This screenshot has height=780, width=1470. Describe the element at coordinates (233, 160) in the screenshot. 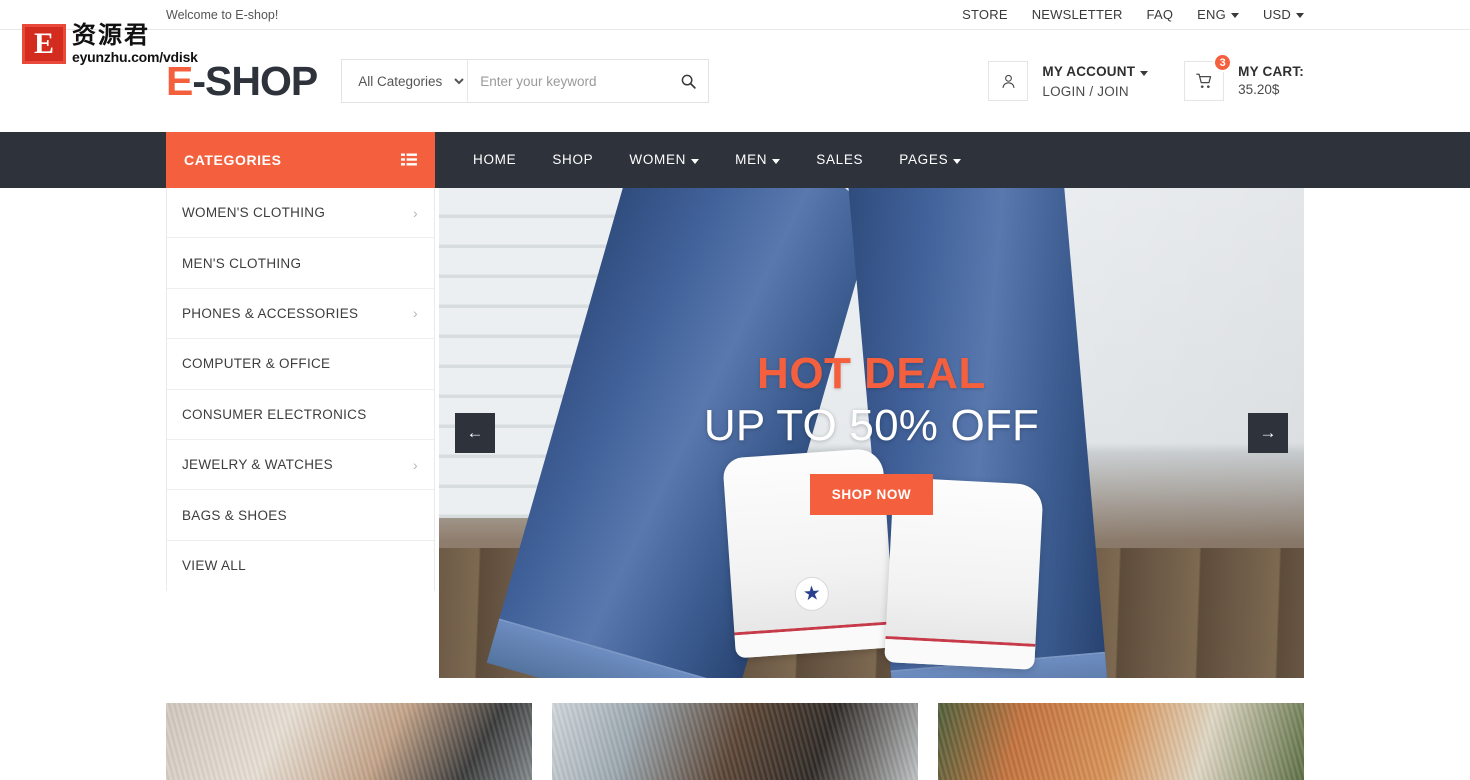

I see `categories-toggle-label: CATEGORIES` at that location.